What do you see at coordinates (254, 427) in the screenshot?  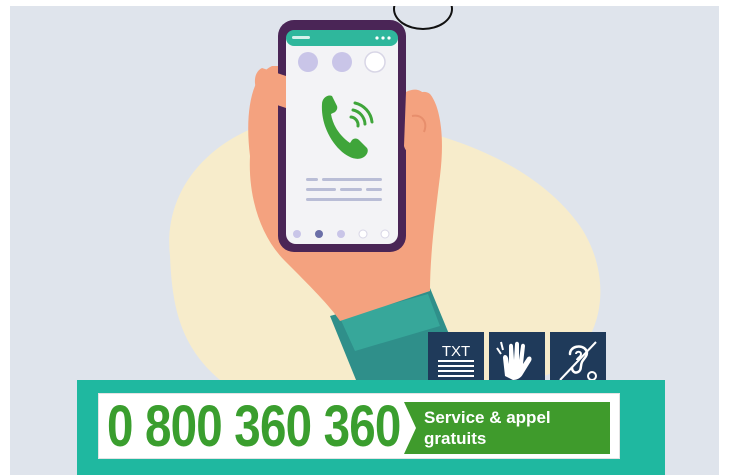 I see `phone-number: 0 800 360 360` at bounding box center [254, 427].